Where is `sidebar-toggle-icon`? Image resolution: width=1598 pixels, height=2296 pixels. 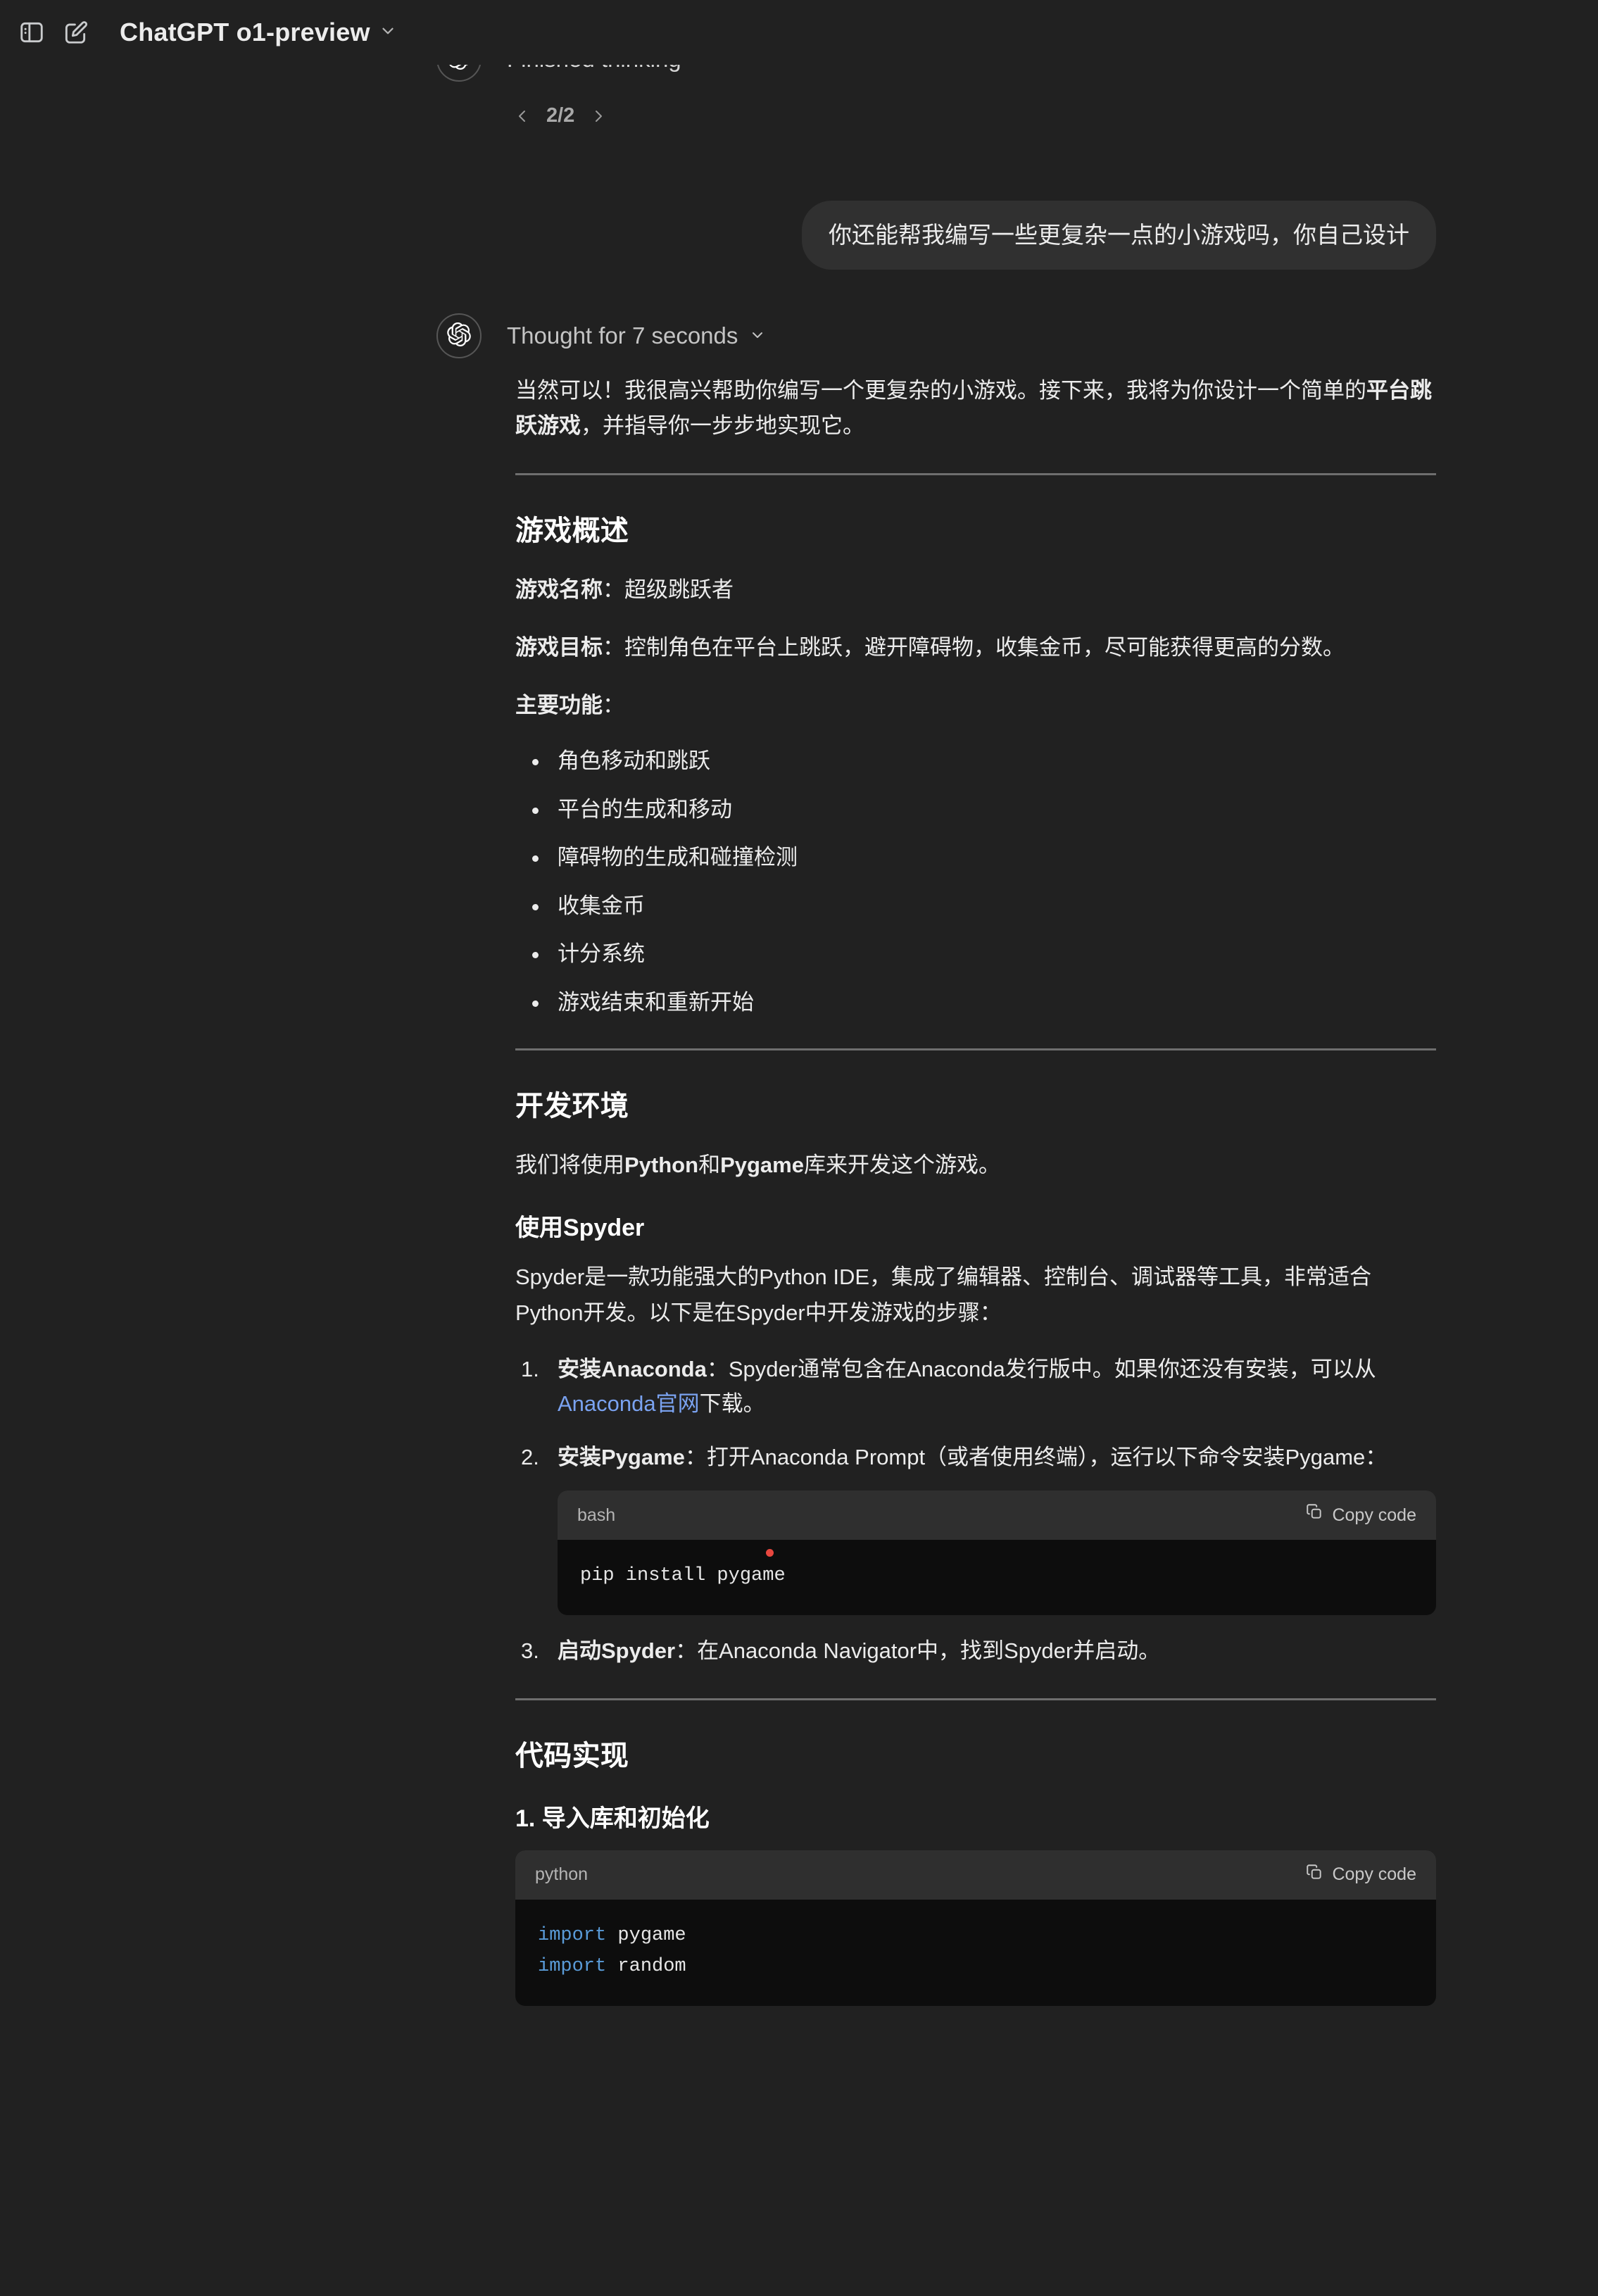
sidebar-toggle-icon is located at coordinates (32, 32).